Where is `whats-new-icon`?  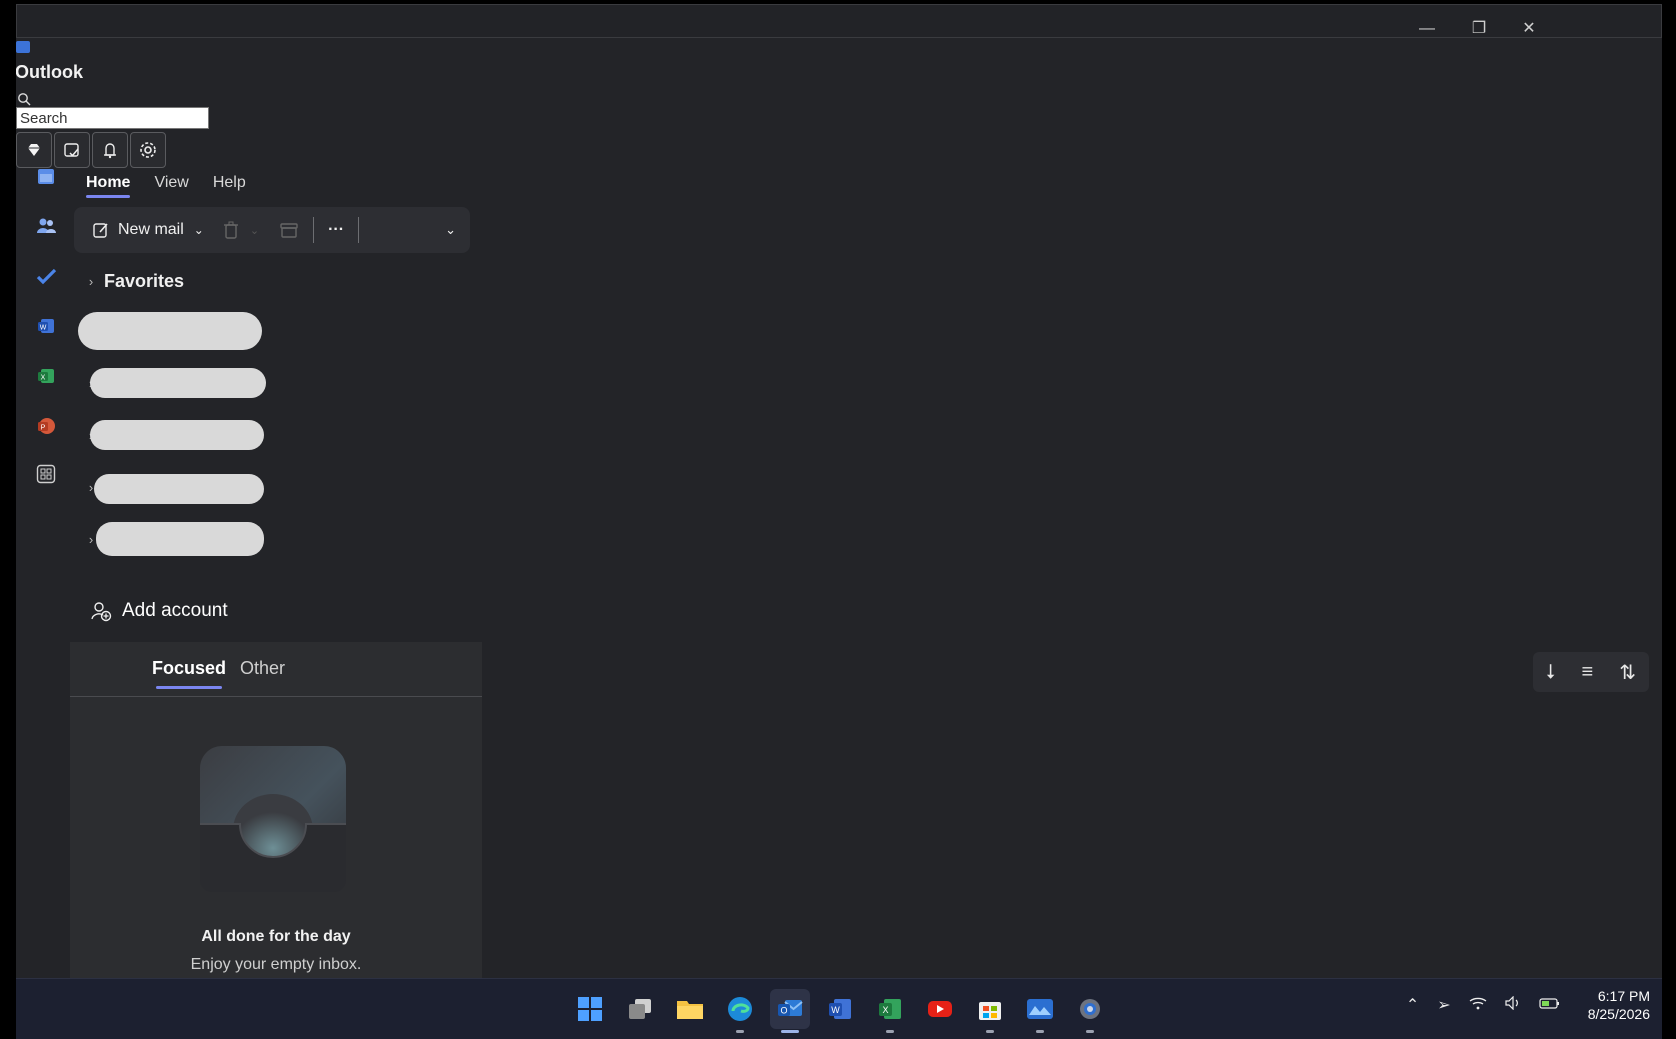 whats-new-icon is located at coordinates (110, 150).